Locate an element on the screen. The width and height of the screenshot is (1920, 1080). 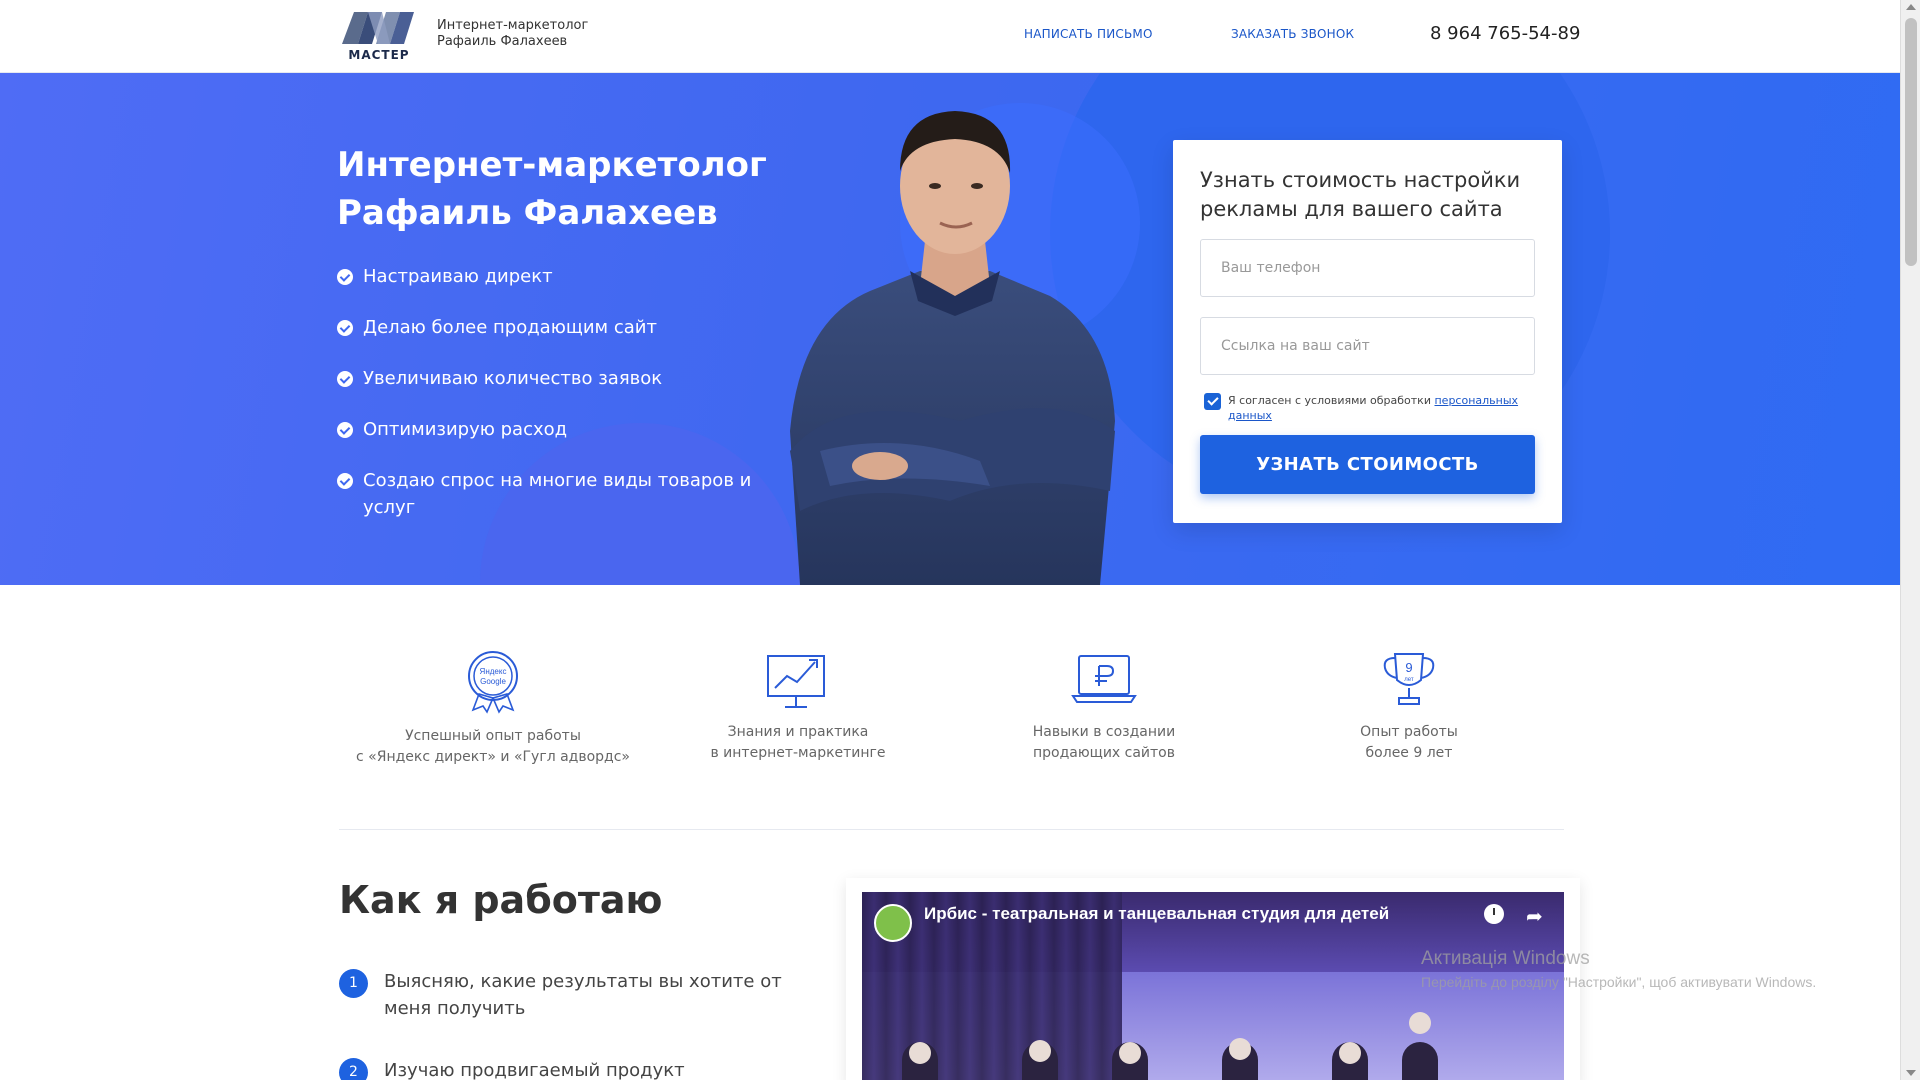
scroll-down-arrow-icon is located at coordinates (1911, 1073).